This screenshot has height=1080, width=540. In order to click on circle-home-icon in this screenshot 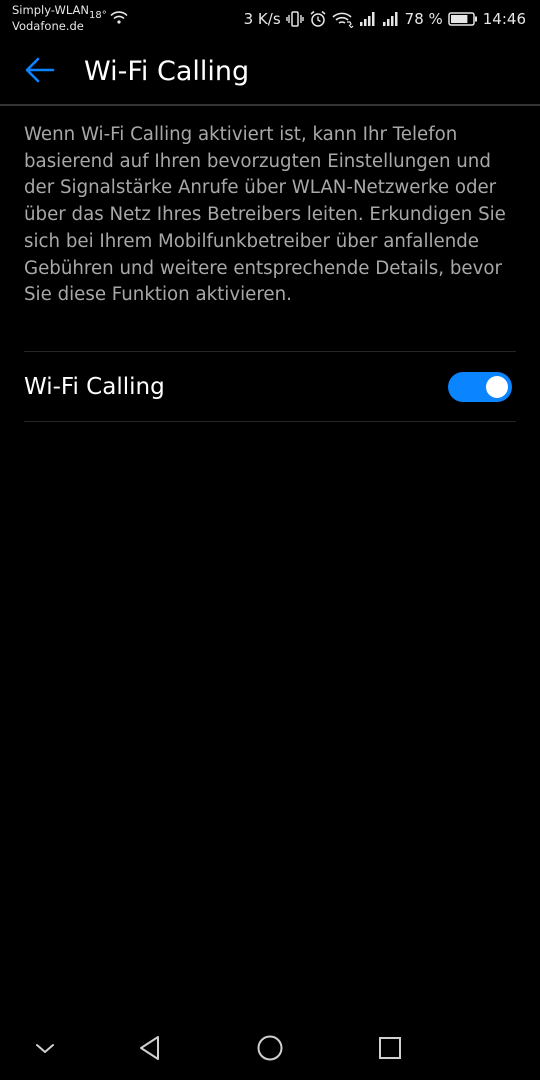, I will do `click(270, 1050)`.